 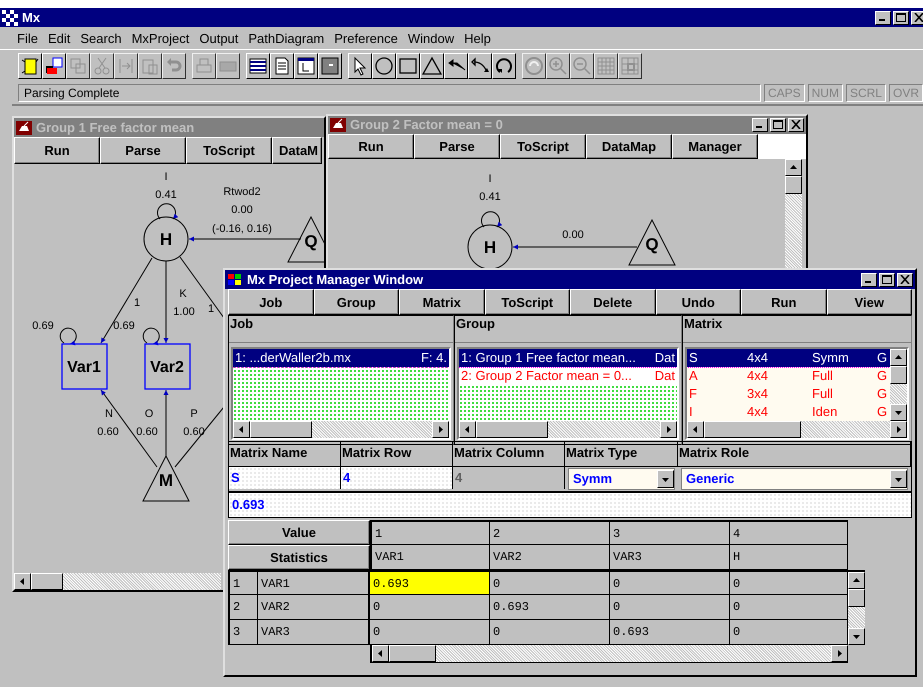 What do you see at coordinates (568, 376) in the screenshot?
I see `list-item: 2: Group 2 Factor mean = 0... Dat` at bounding box center [568, 376].